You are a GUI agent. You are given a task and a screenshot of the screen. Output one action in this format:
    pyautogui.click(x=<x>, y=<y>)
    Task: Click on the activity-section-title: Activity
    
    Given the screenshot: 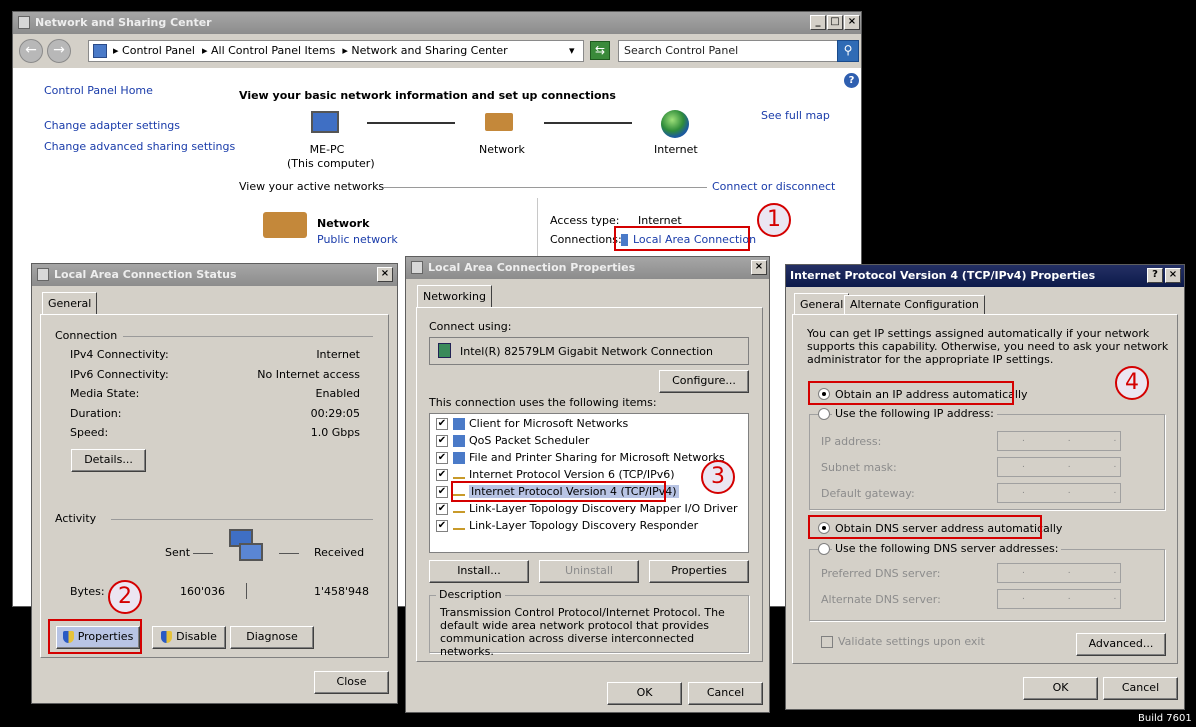 What is the action you would take?
    pyautogui.click(x=76, y=518)
    